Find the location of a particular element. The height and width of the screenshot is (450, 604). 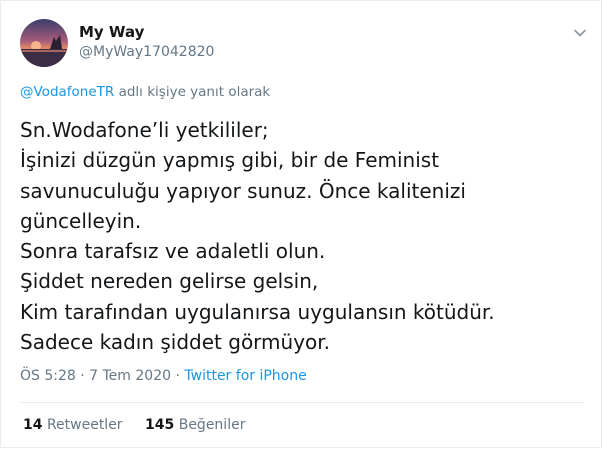

author-name: My Way is located at coordinates (111, 32).